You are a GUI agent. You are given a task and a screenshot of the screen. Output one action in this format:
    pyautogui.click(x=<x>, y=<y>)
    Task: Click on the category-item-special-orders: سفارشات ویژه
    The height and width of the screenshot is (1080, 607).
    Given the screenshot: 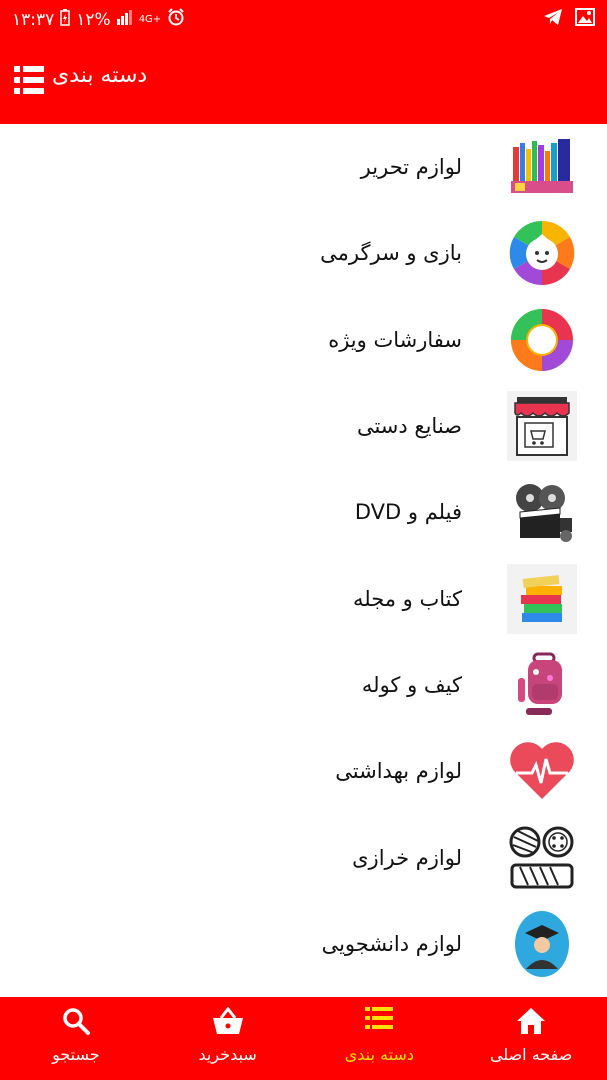 What is the action you would take?
    pyautogui.click(x=303, y=340)
    